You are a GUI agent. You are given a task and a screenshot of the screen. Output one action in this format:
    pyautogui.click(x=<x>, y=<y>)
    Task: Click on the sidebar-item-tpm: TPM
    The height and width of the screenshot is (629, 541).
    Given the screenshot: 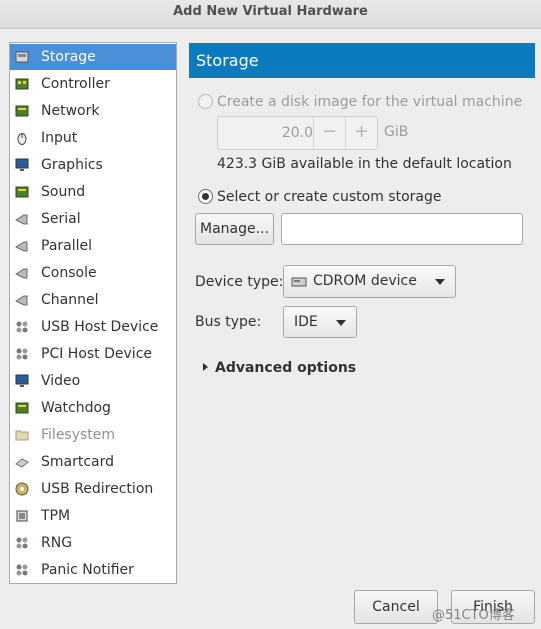 What is the action you would take?
    pyautogui.click(x=93, y=516)
    